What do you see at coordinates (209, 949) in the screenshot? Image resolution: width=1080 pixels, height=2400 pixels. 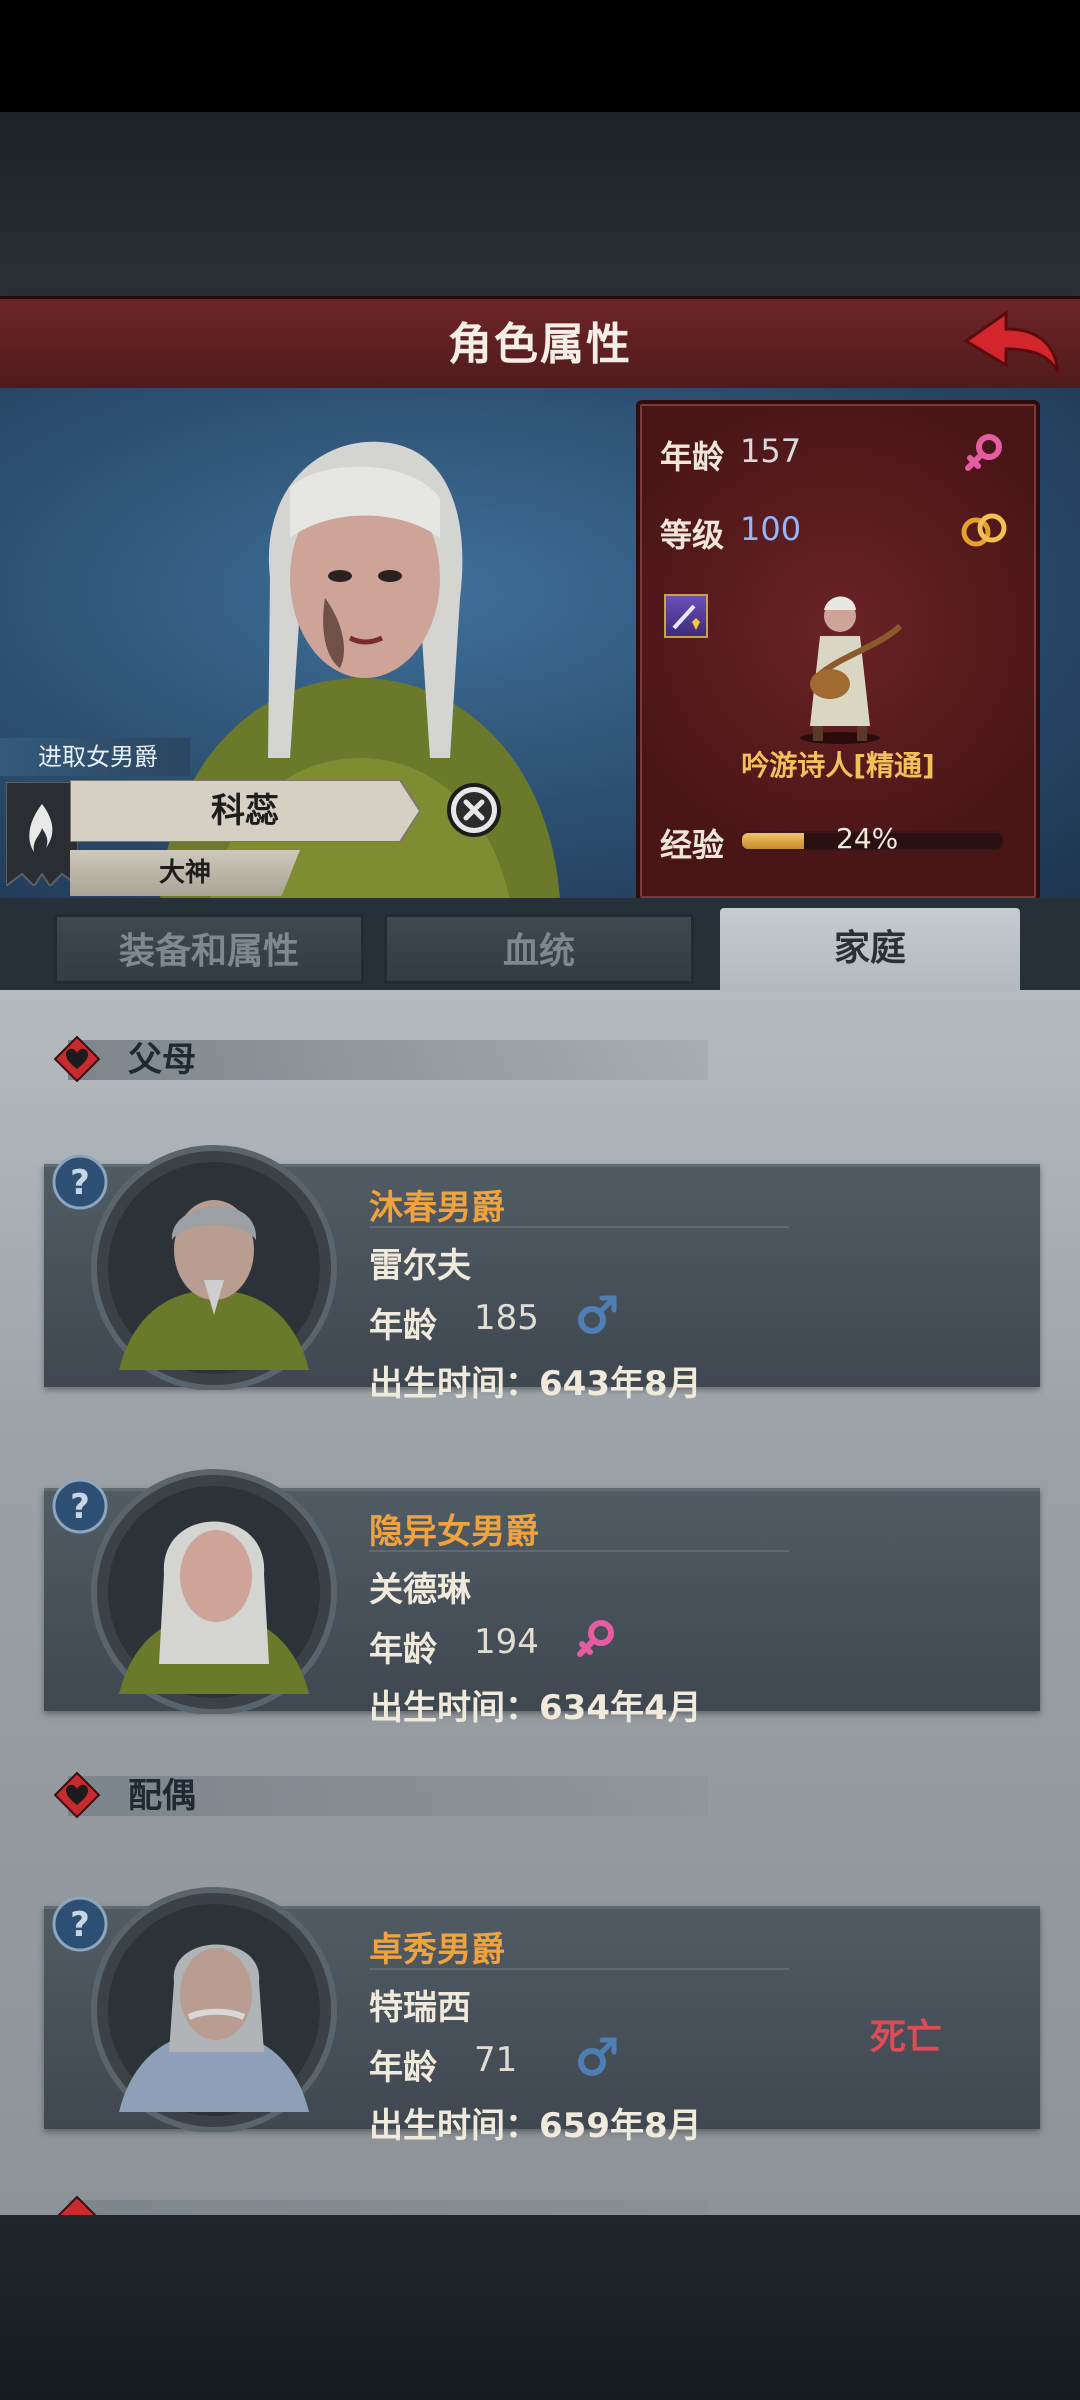 I see `tab-equipment: 装备和属性` at bounding box center [209, 949].